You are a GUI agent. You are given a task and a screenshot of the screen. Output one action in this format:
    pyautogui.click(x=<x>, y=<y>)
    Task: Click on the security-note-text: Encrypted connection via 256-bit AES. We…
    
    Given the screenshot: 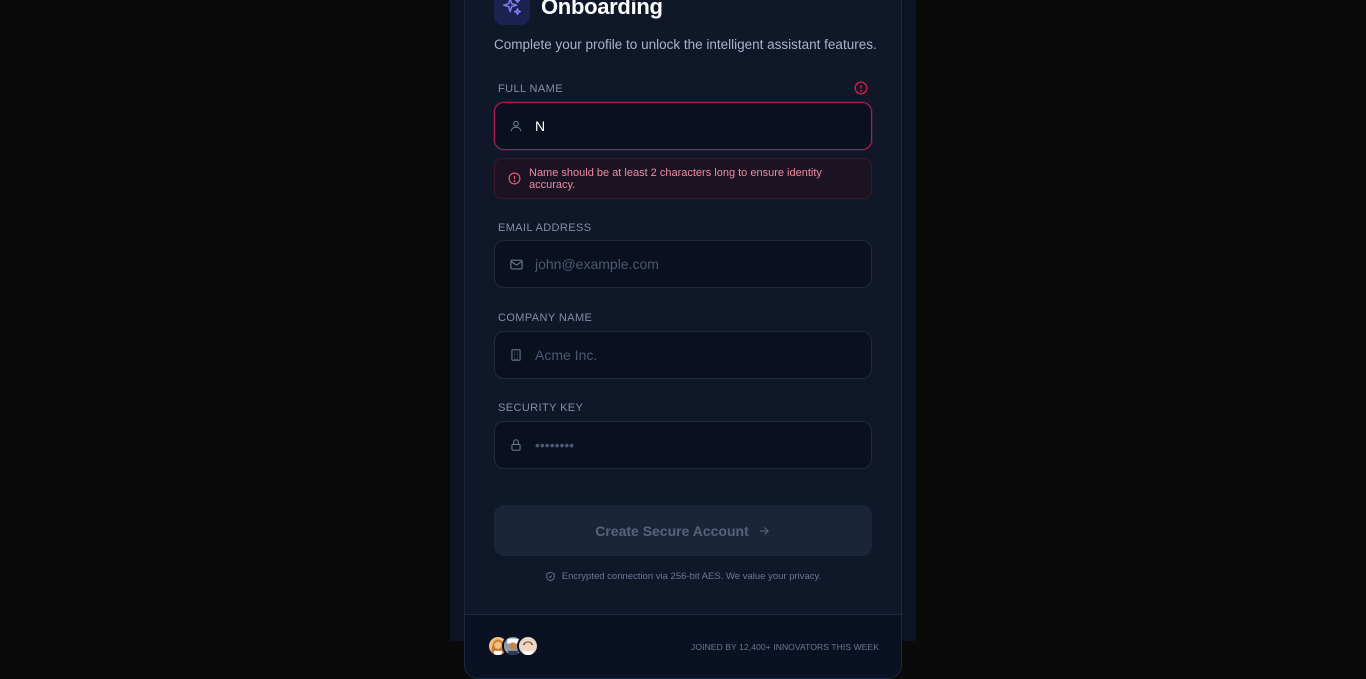 What is the action you would take?
    pyautogui.click(x=691, y=576)
    